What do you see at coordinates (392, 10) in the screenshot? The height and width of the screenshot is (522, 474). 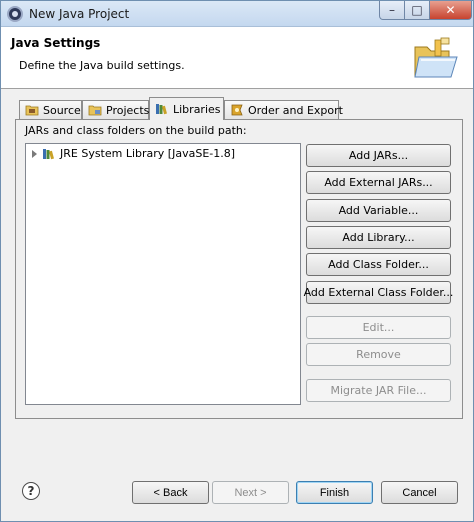 I see `minimize-button: –` at bounding box center [392, 10].